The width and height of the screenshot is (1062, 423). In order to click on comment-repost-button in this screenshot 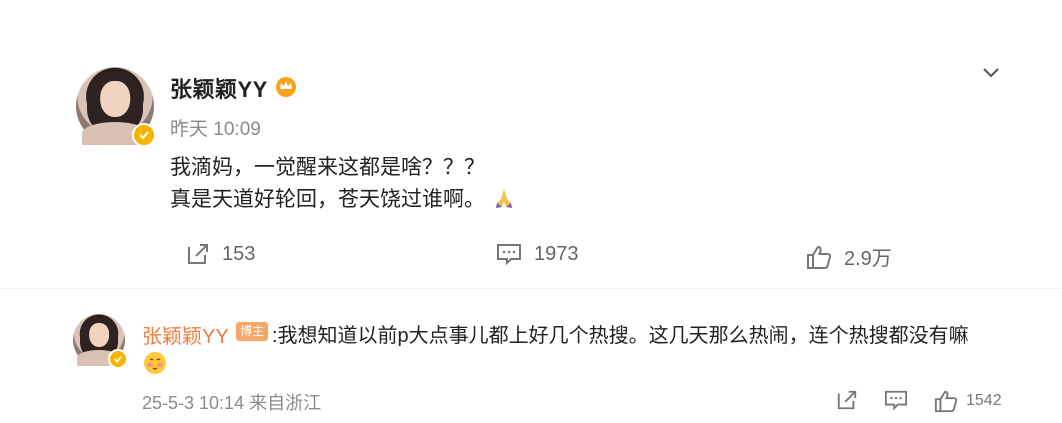, I will do `click(847, 400)`.